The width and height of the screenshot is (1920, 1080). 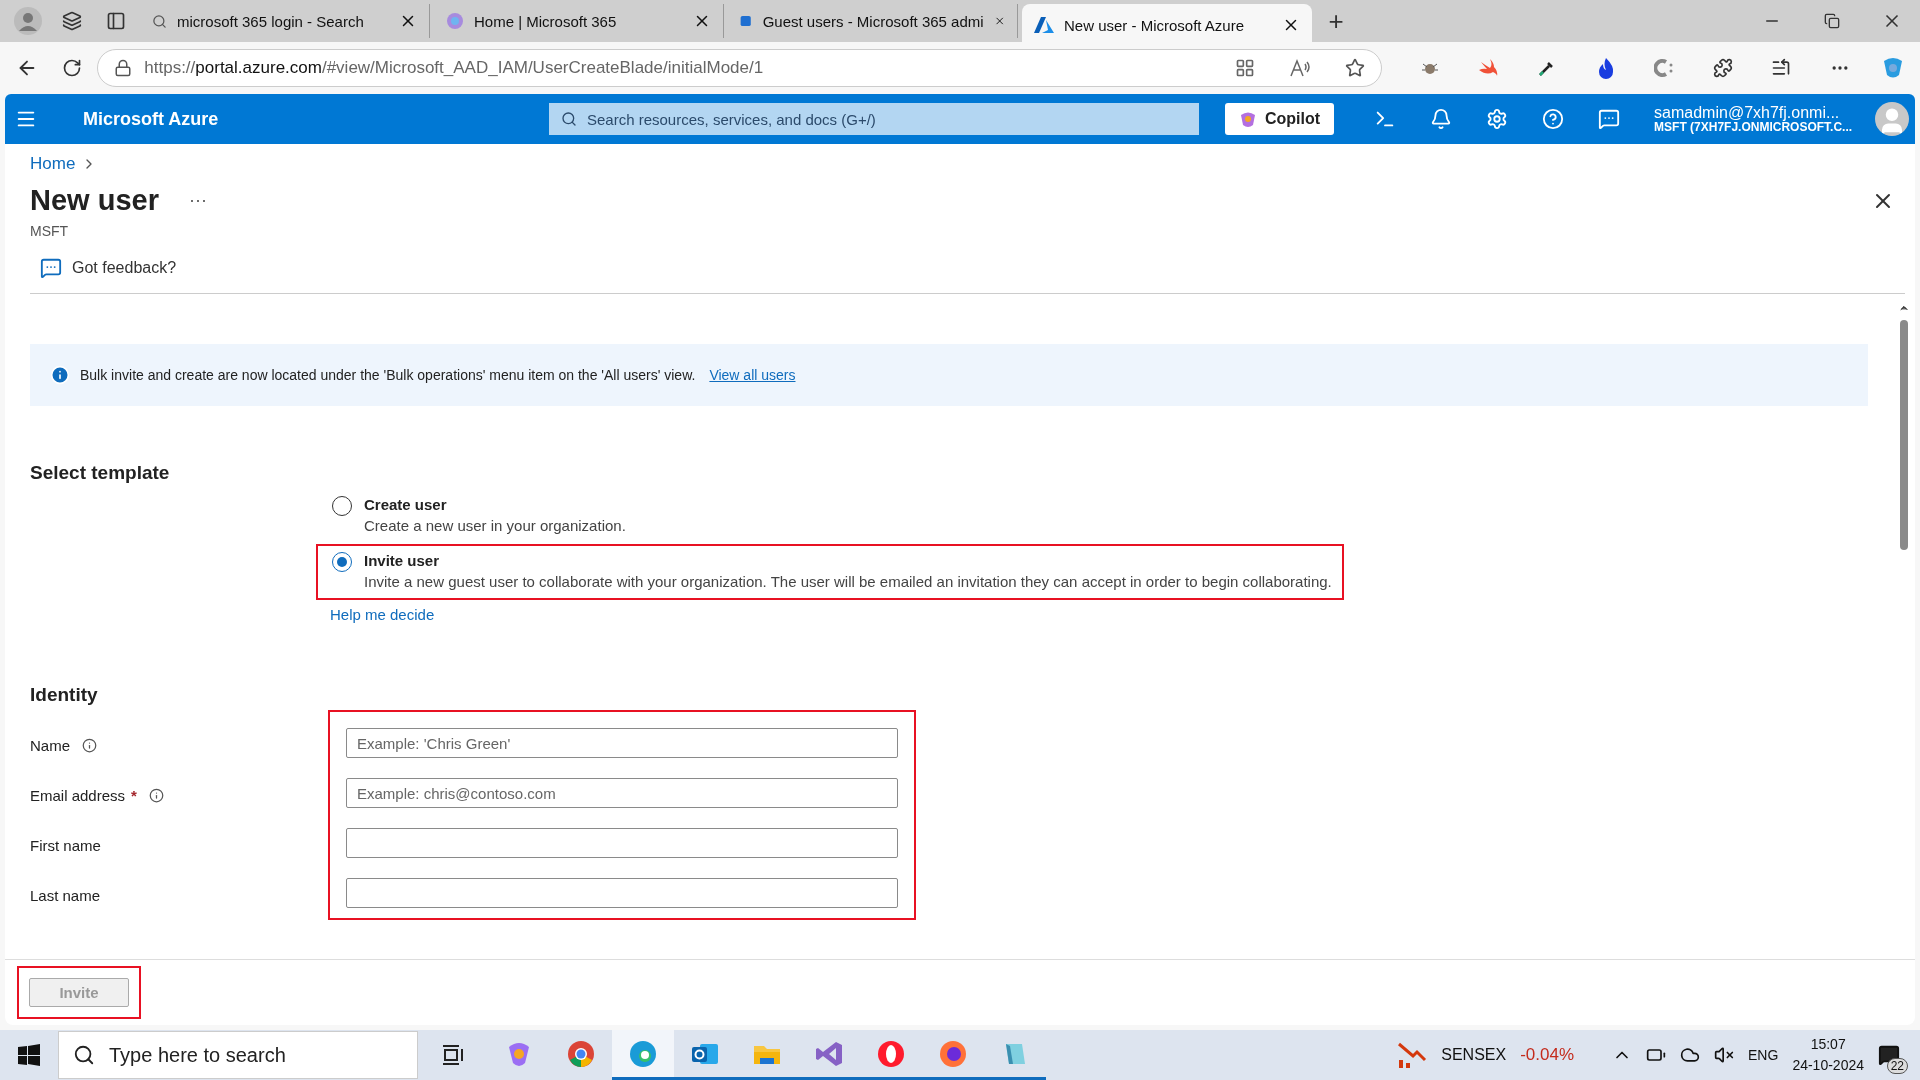 I want to click on read-aloud-icon, so click(x=1300, y=68).